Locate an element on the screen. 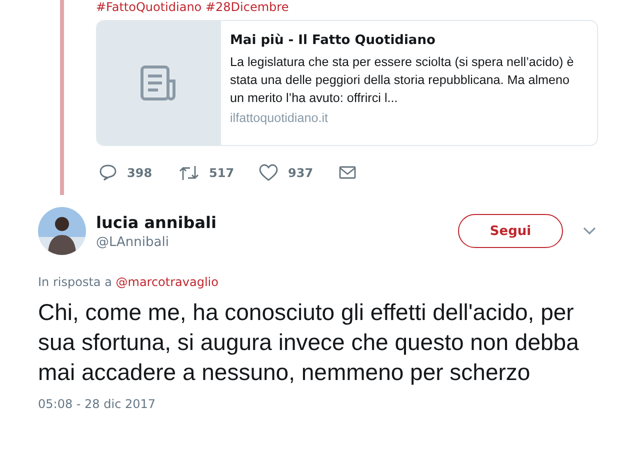 Image resolution: width=625 pixels, height=450 pixels. action-count: 937 is located at coordinates (301, 173).